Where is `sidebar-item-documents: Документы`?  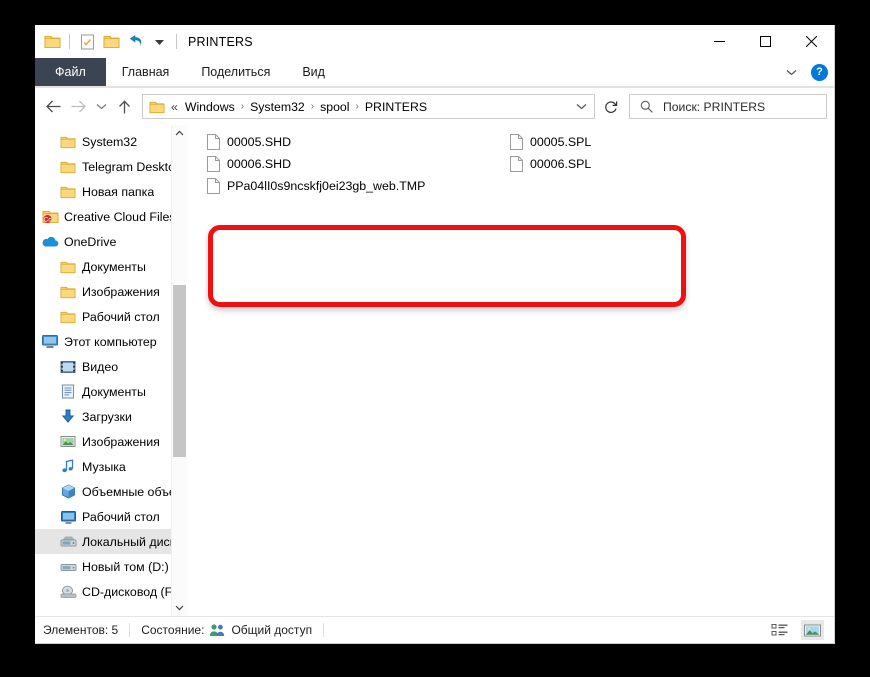
sidebar-item-documents: Документы is located at coordinates (111, 391).